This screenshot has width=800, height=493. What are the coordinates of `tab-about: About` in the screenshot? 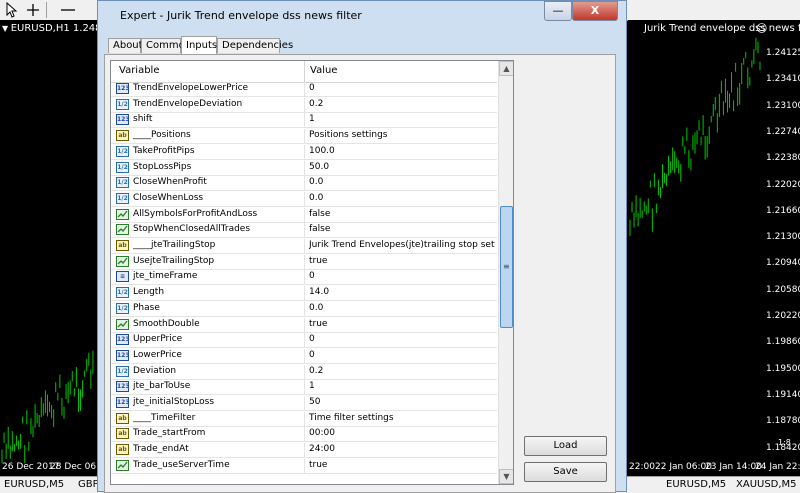 It's located at (125, 45).